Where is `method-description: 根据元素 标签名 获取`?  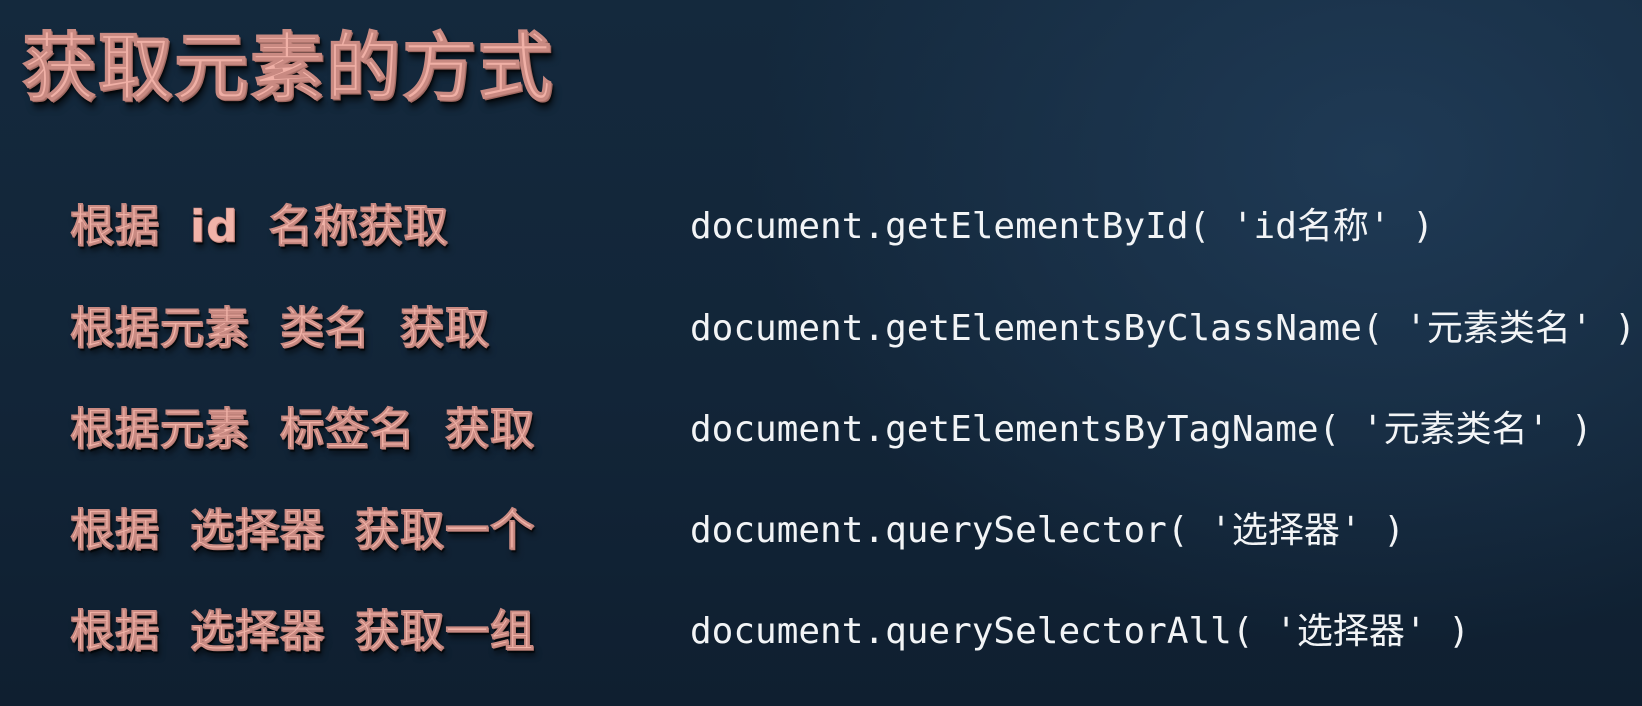 method-description: 根据元素 标签名 获取 is located at coordinates (302, 430).